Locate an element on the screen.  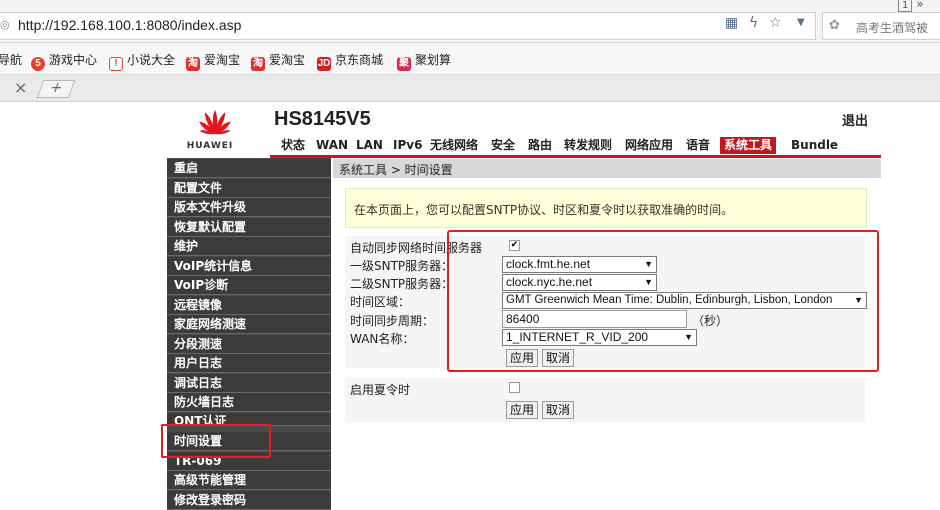
nav-security: 安全 is located at coordinates (503, 145).